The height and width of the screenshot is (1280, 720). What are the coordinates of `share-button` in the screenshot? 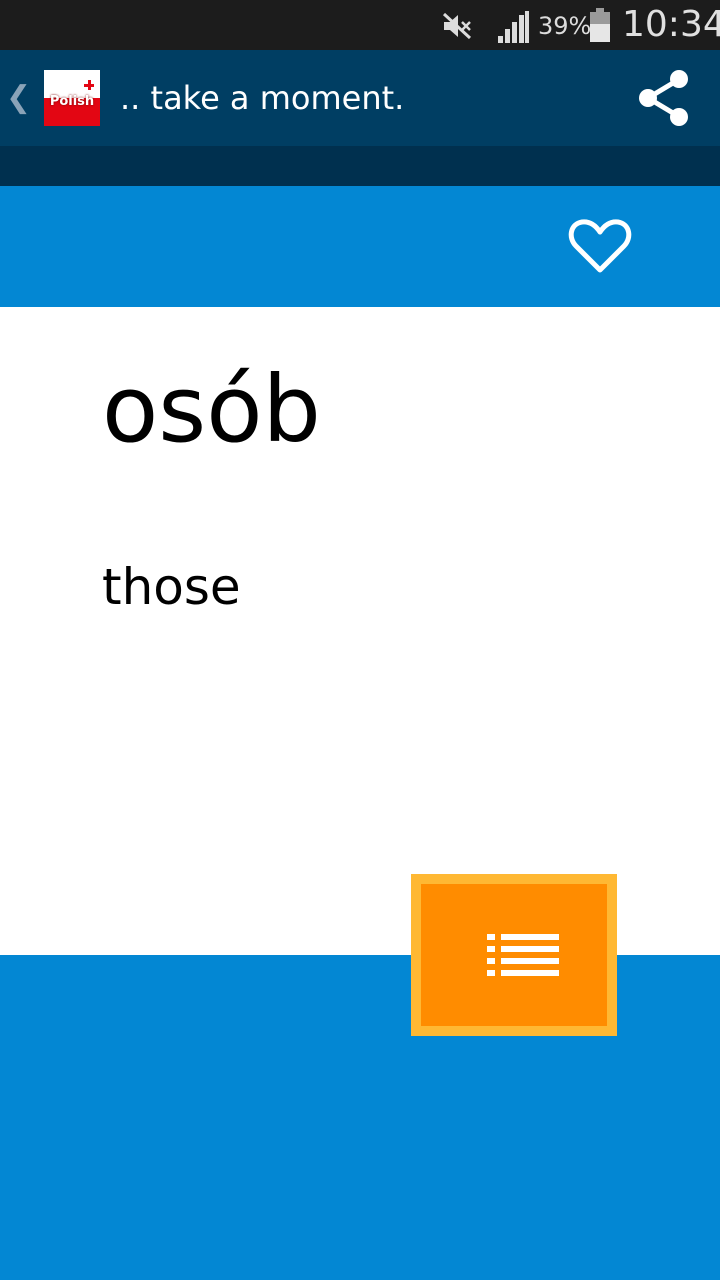 It's located at (664, 98).